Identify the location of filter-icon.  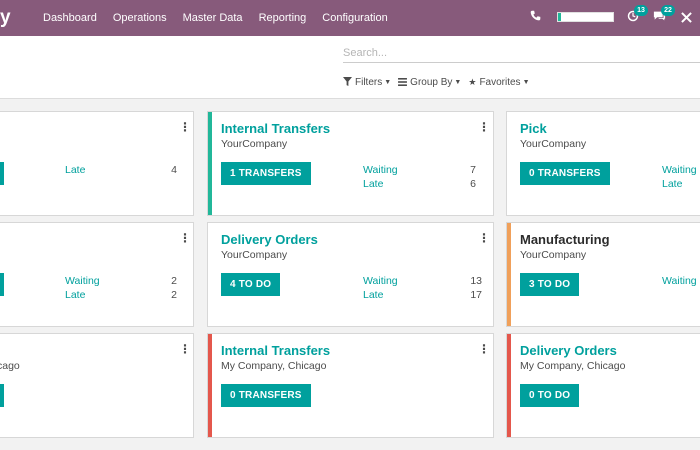
(347, 82).